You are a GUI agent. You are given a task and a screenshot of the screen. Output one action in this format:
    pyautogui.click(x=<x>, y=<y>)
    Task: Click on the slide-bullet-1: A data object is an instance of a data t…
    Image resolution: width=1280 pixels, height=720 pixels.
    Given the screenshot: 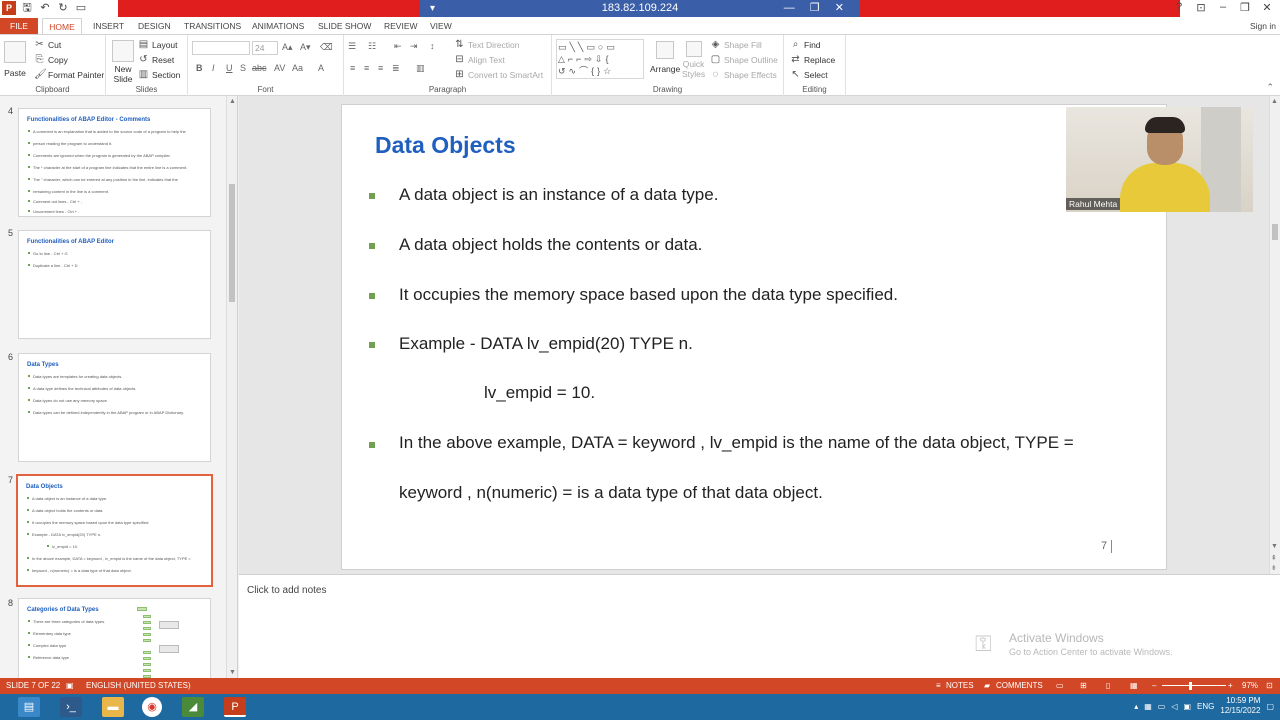 What is the action you would take?
    pyautogui.click(x=558, y=195)
    